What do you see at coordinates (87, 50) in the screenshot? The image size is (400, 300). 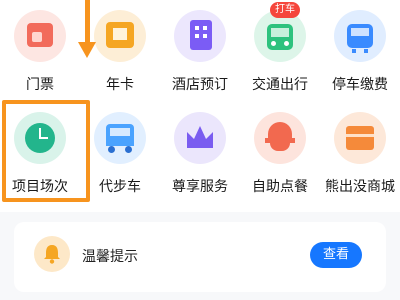 I see `arrow-head-icon` at bounding box center [87, 50].